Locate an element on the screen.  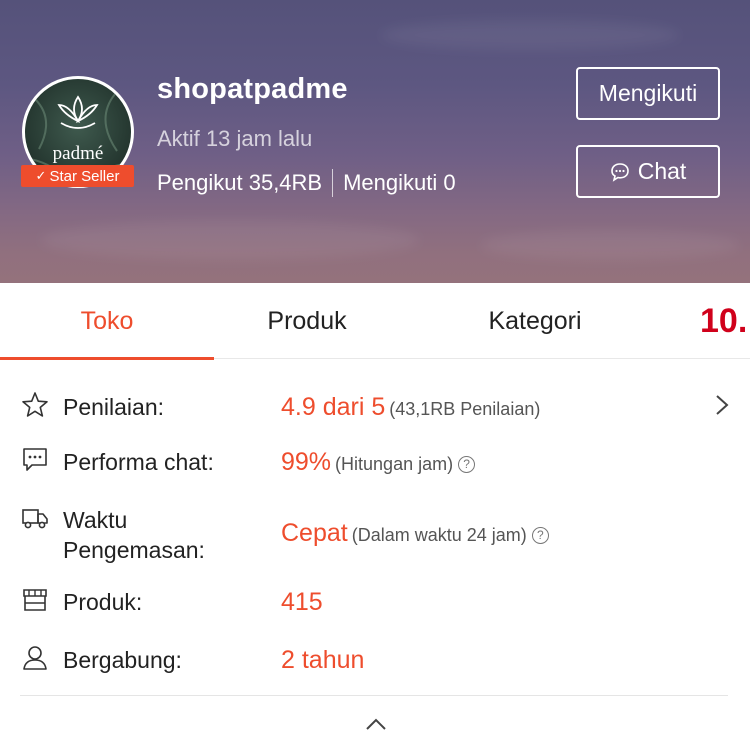
chevron-right-icon is located at coordinates (722, 405).